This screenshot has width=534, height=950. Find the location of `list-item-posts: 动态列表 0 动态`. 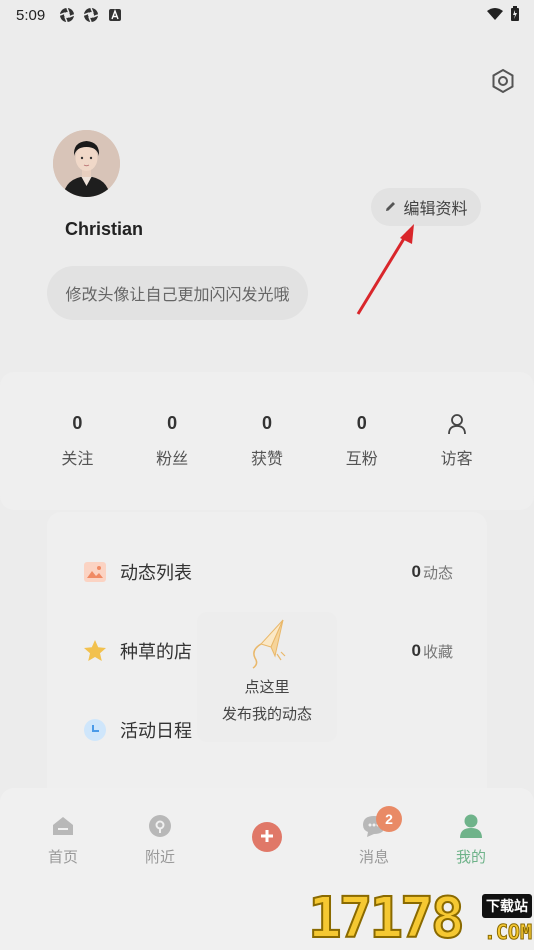

list-item-posts: 动态列表 0 动态 is located at coordinates (267, 572).